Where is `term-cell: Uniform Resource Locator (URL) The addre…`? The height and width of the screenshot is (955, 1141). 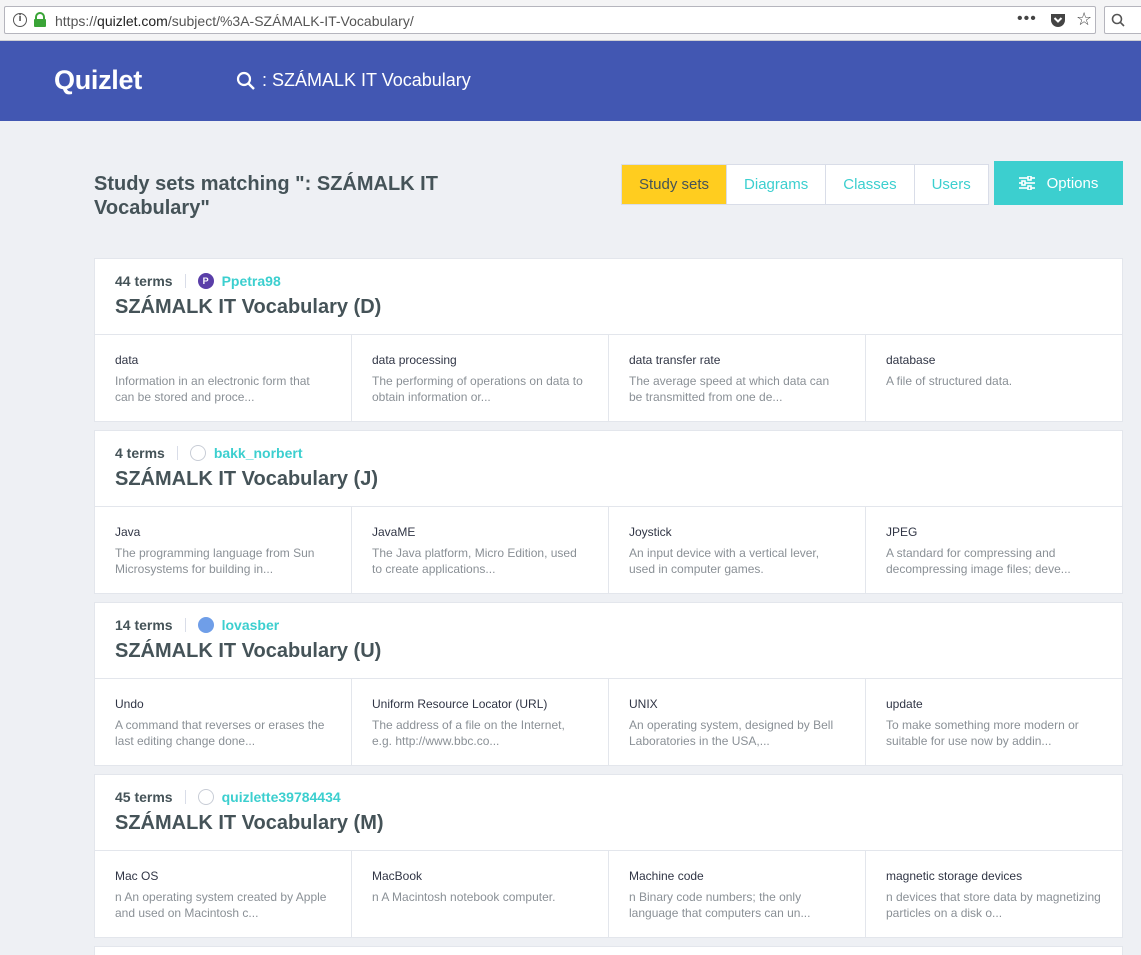
term-cell: Uniform Resource Locator (URL) The addre… is located at coordinates (480, 722).